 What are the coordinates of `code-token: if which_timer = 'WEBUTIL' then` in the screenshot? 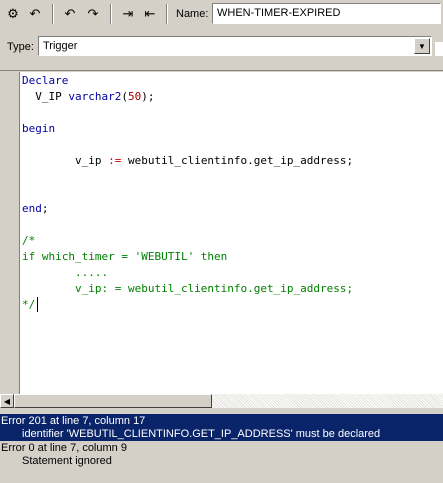 It's located at (125, 256).